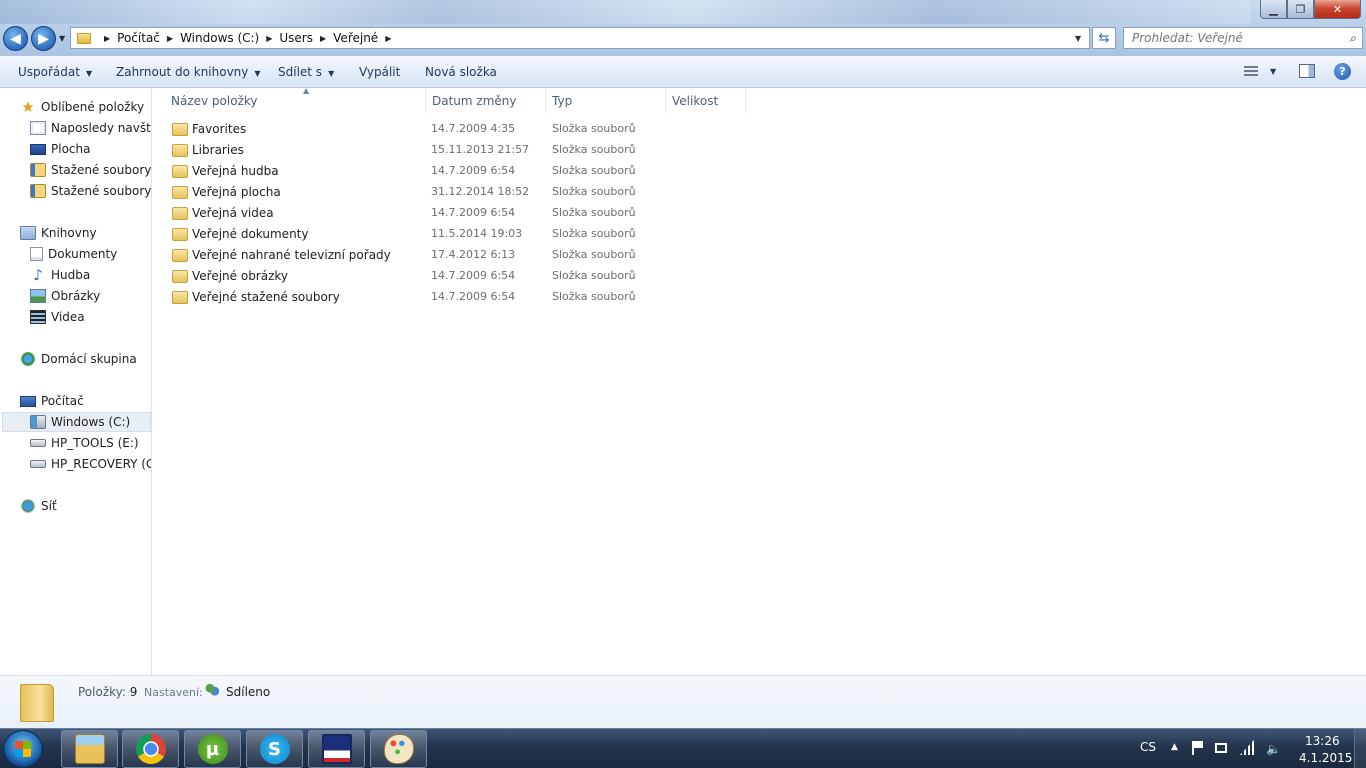 Image resolution: width=1366 pixels, height=768 pixels. What do you see at coordinates (274, 749) in the screenshot?
I see `taskbar-skype-button: S` at bounding box center [274, 749].